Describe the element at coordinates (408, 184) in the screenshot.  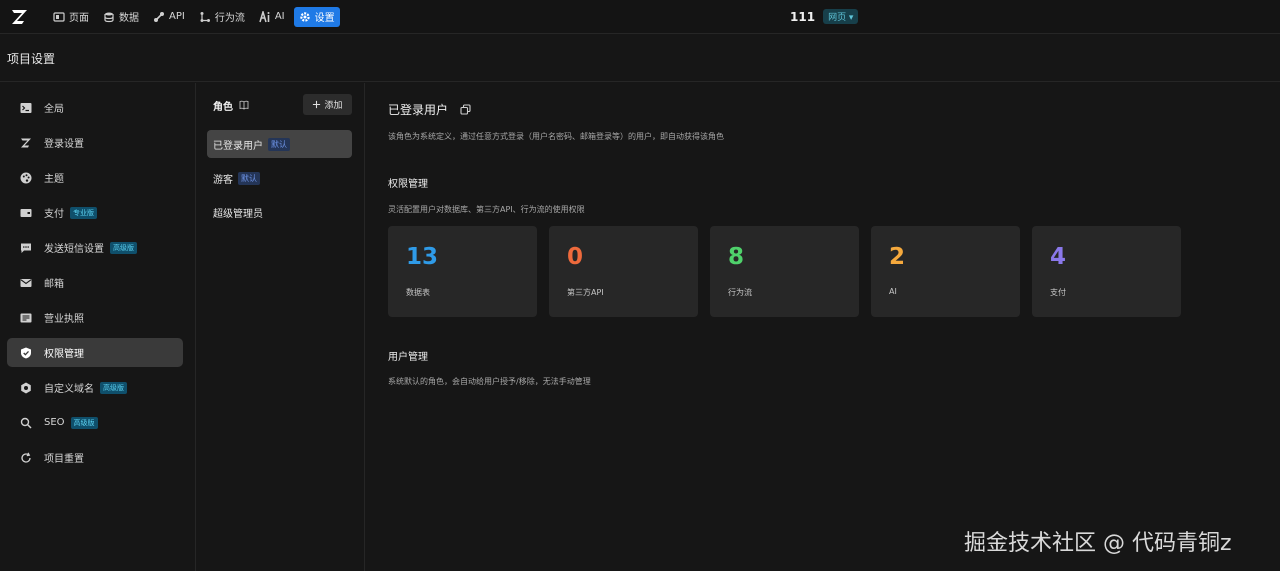
I see `permissions-title: 权限管理` at that location.